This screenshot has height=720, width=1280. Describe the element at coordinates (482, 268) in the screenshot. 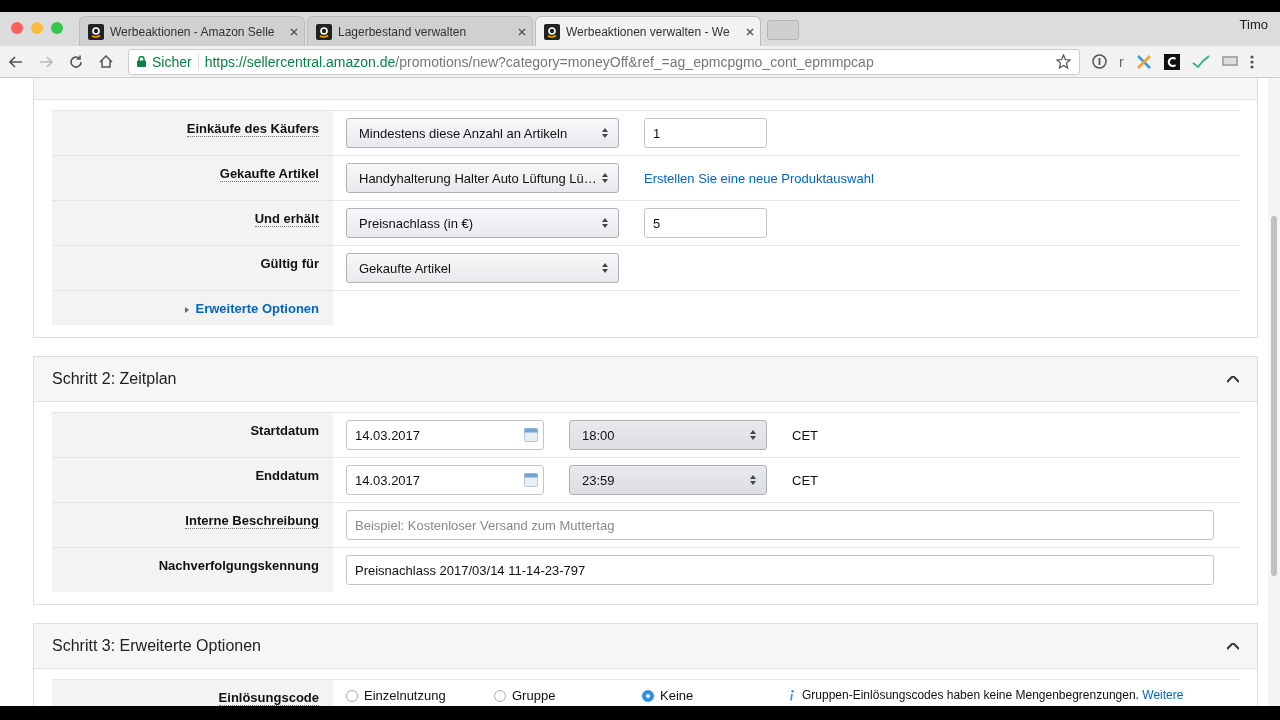

I see `dropdown: Gekaufte Artikel` at that location.